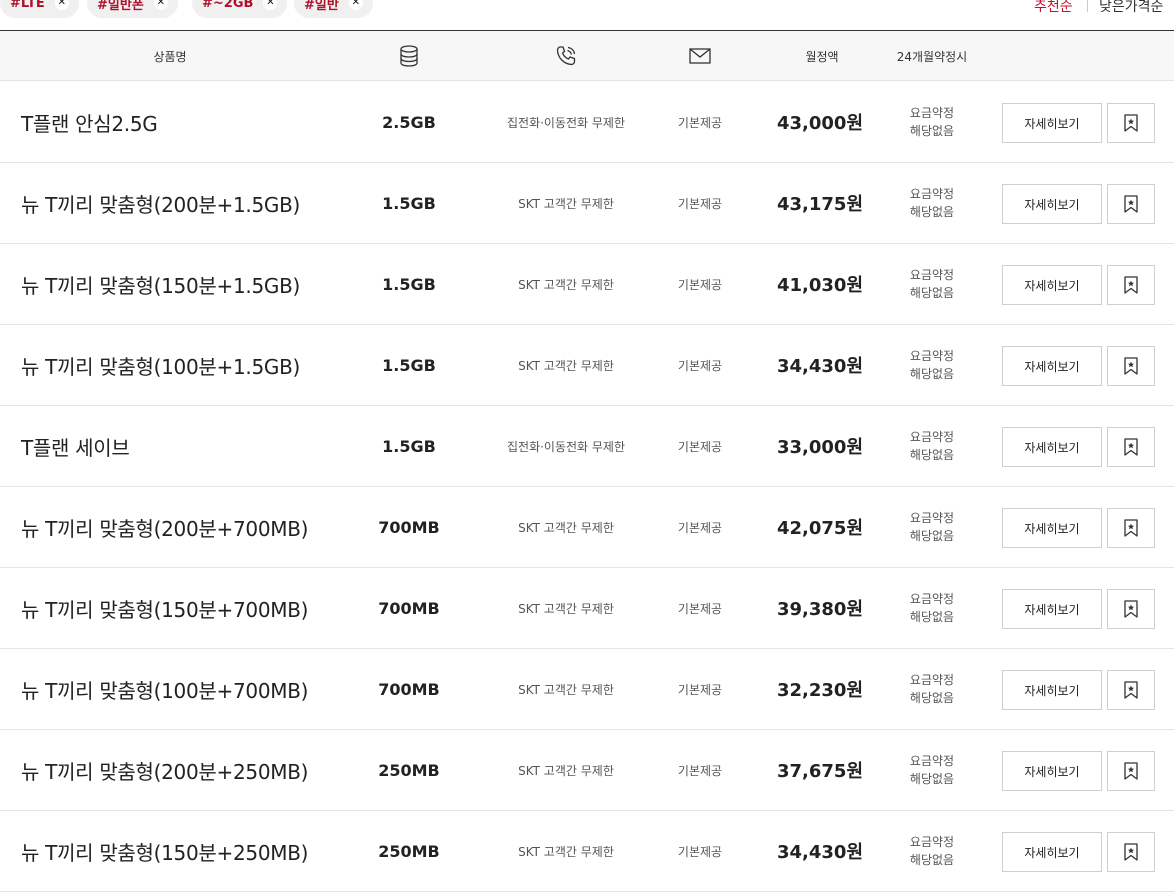 The height and width of the screenshot is (892, 1174). I want to click on filter-chip-label: #~2GB, so click(228, 5).